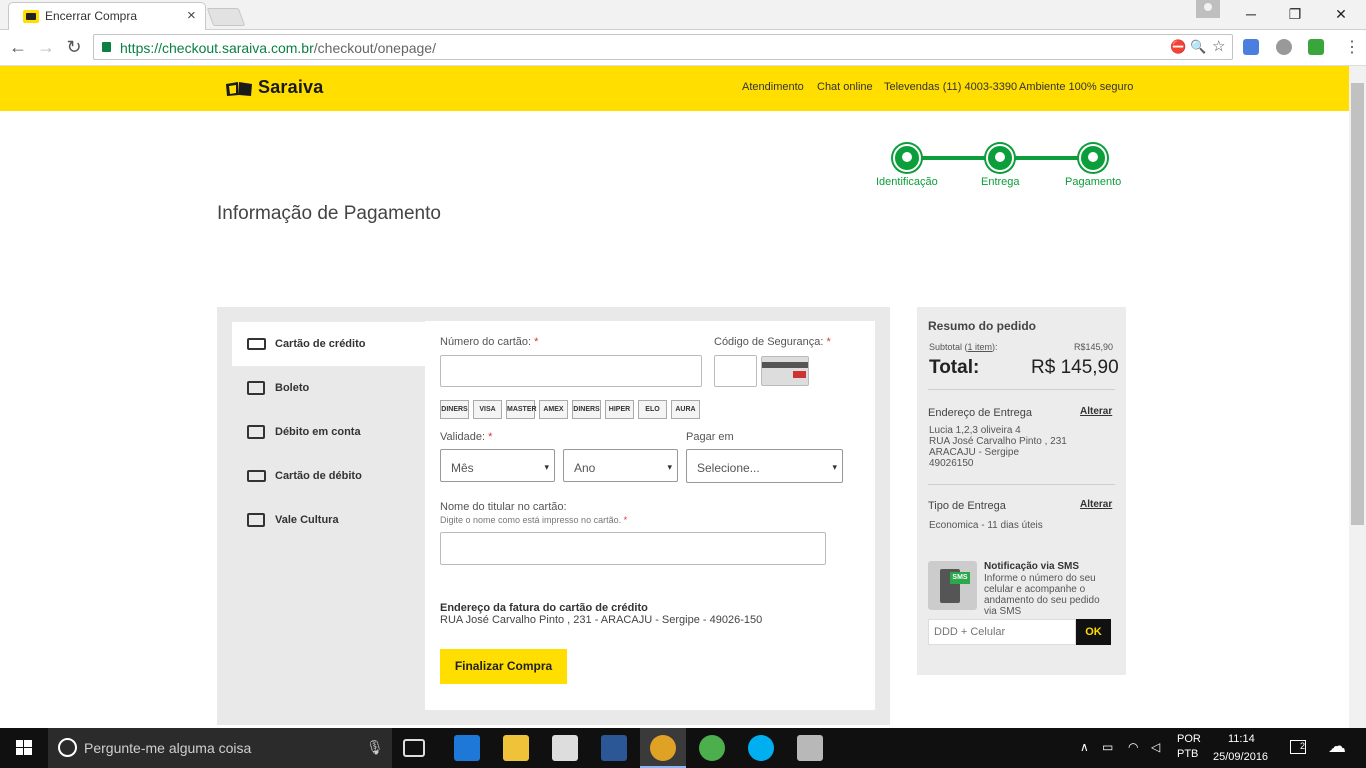 This screenshot has height=768, width=1366. I want to click on window-close-icon: ✕, so click(1341, 14).